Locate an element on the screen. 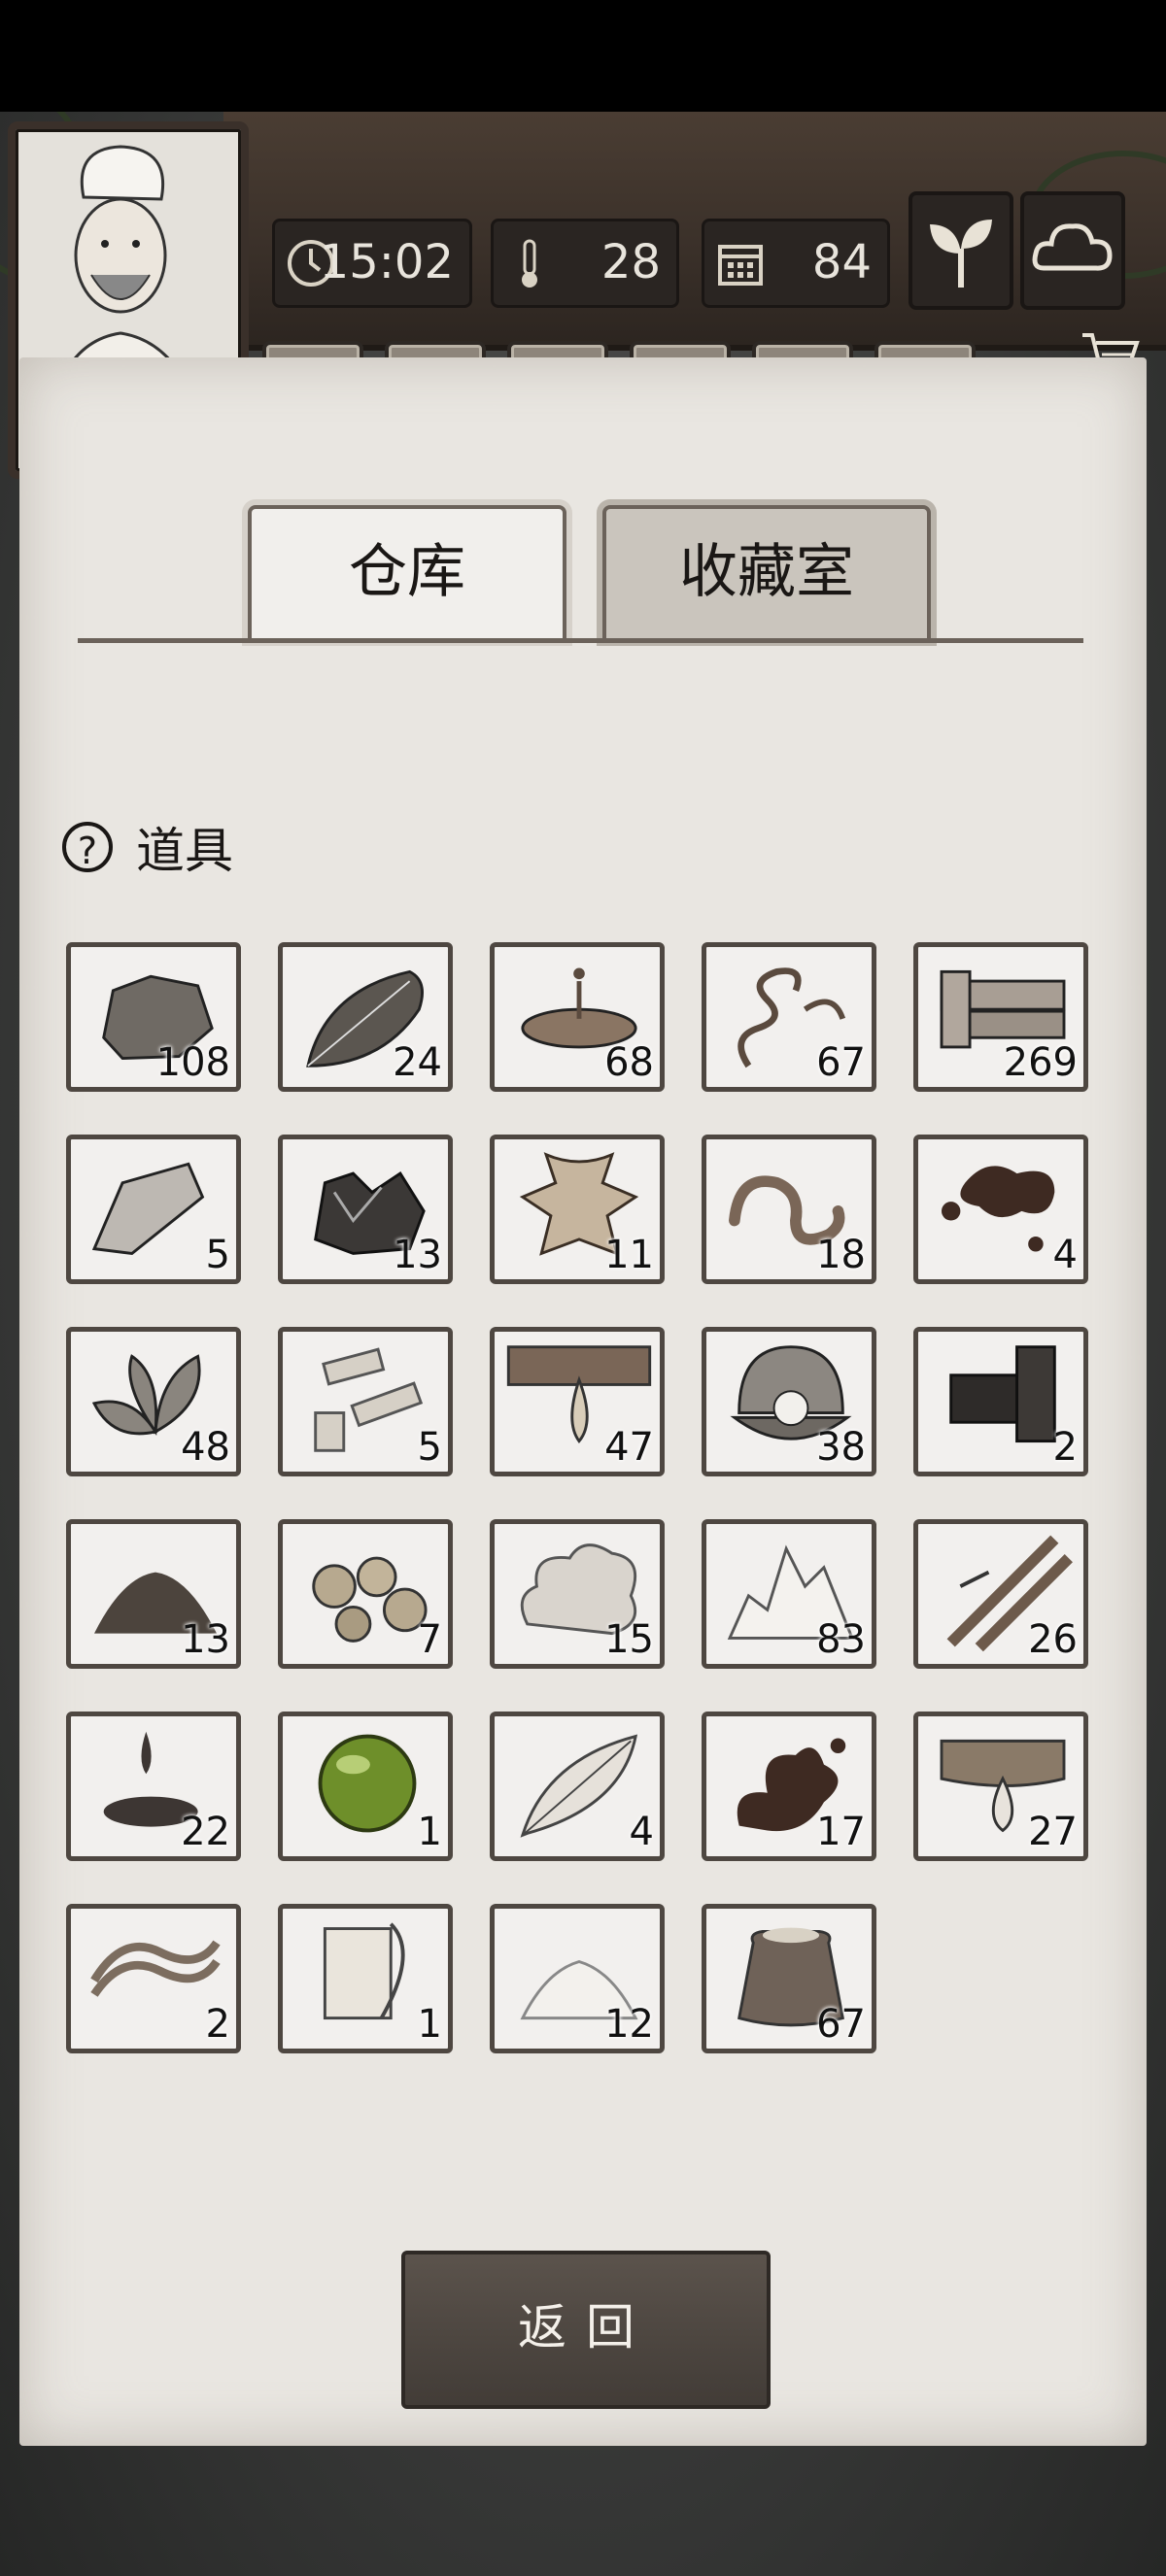 The image size is (1166, 2576). day-value: 84 is located at coordinates (841, 262).